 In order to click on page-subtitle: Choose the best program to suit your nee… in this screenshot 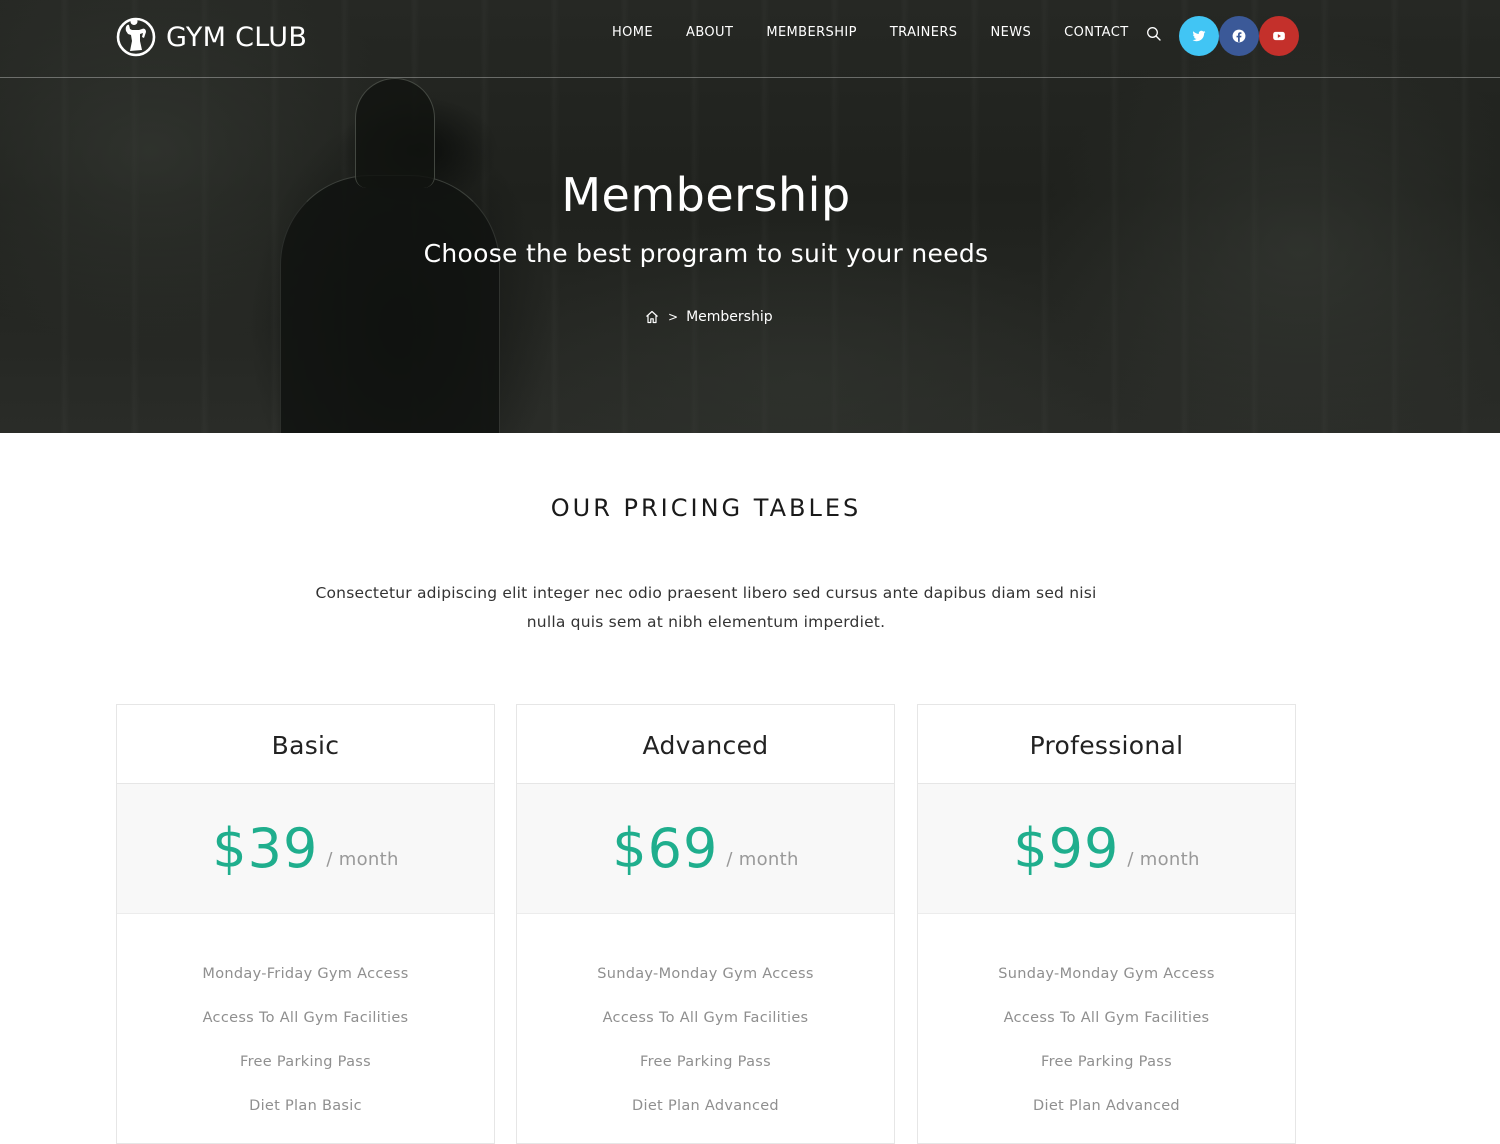, I will do `click(706, 253)`.